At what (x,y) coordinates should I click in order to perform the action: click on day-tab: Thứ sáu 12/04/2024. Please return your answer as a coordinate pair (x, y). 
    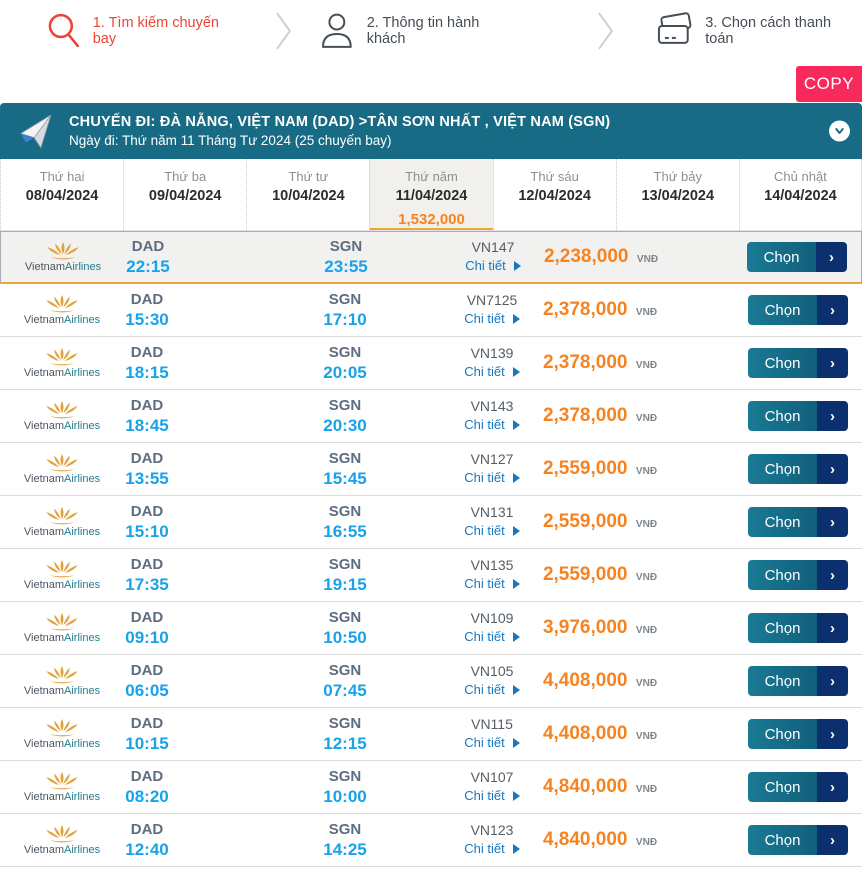
    Looking at the image, I should click on (554, 194).